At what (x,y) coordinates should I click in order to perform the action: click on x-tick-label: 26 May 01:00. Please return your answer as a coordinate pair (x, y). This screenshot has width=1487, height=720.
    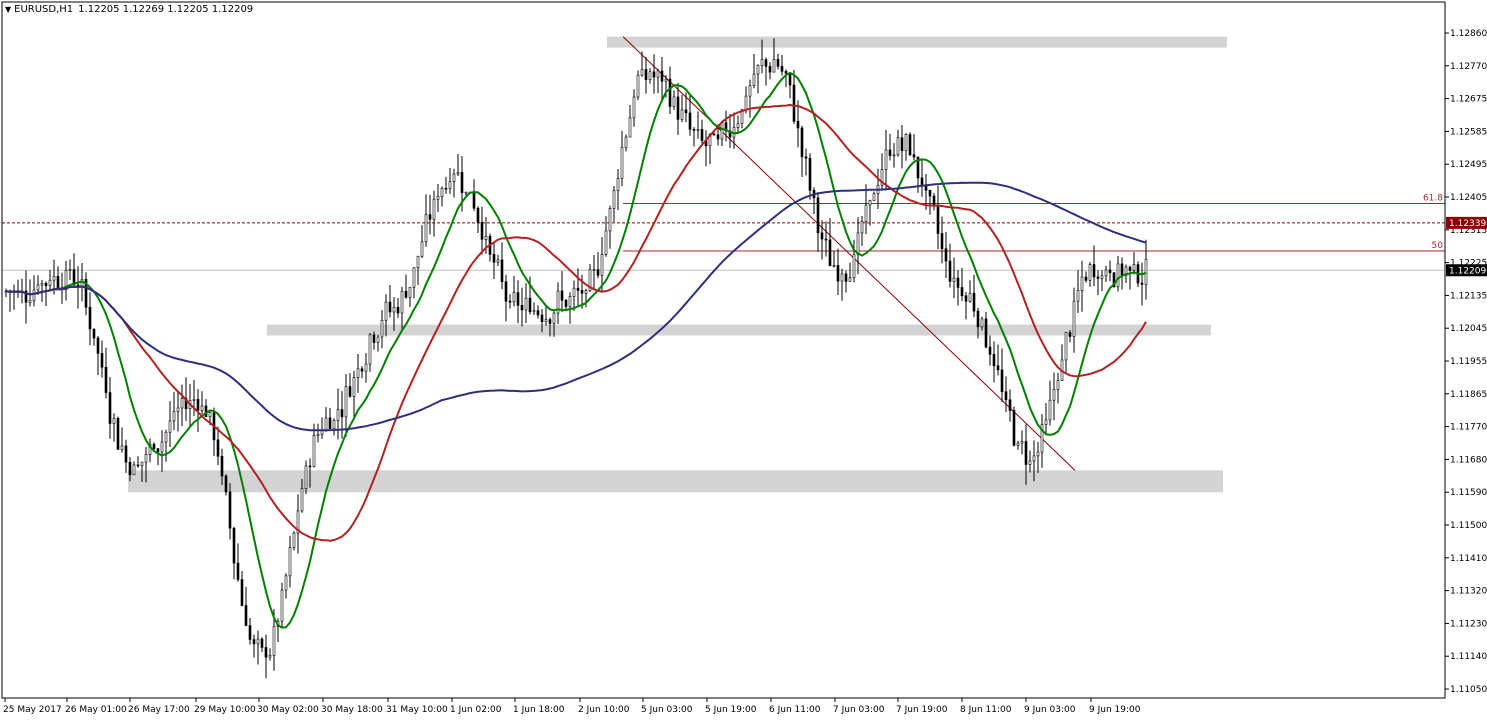
    Looking at the image, I should click on (96, 710).